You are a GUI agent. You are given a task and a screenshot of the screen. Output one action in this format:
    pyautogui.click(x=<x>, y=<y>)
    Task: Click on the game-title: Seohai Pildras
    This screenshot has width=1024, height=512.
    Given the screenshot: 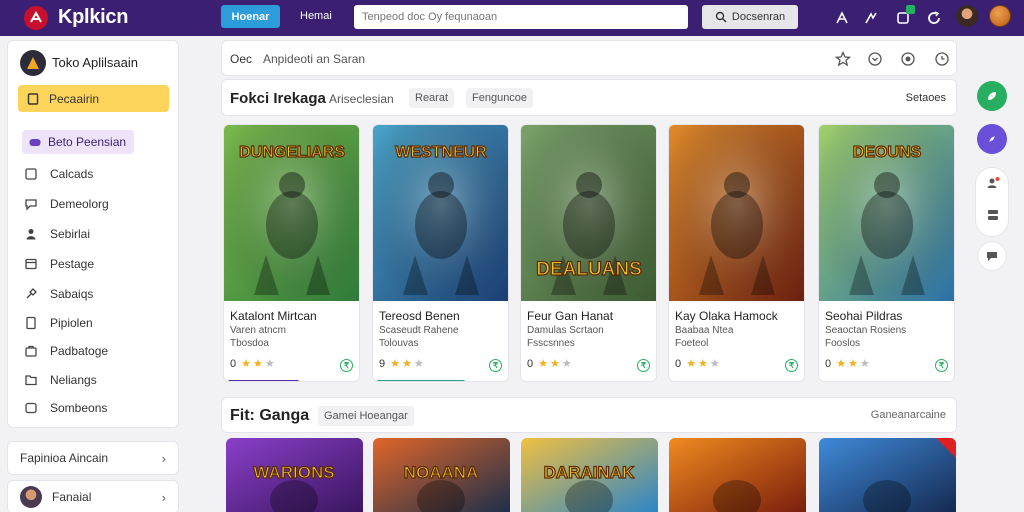 What is the action you would take?
    pyautogui.click(x=864, y=316)
    